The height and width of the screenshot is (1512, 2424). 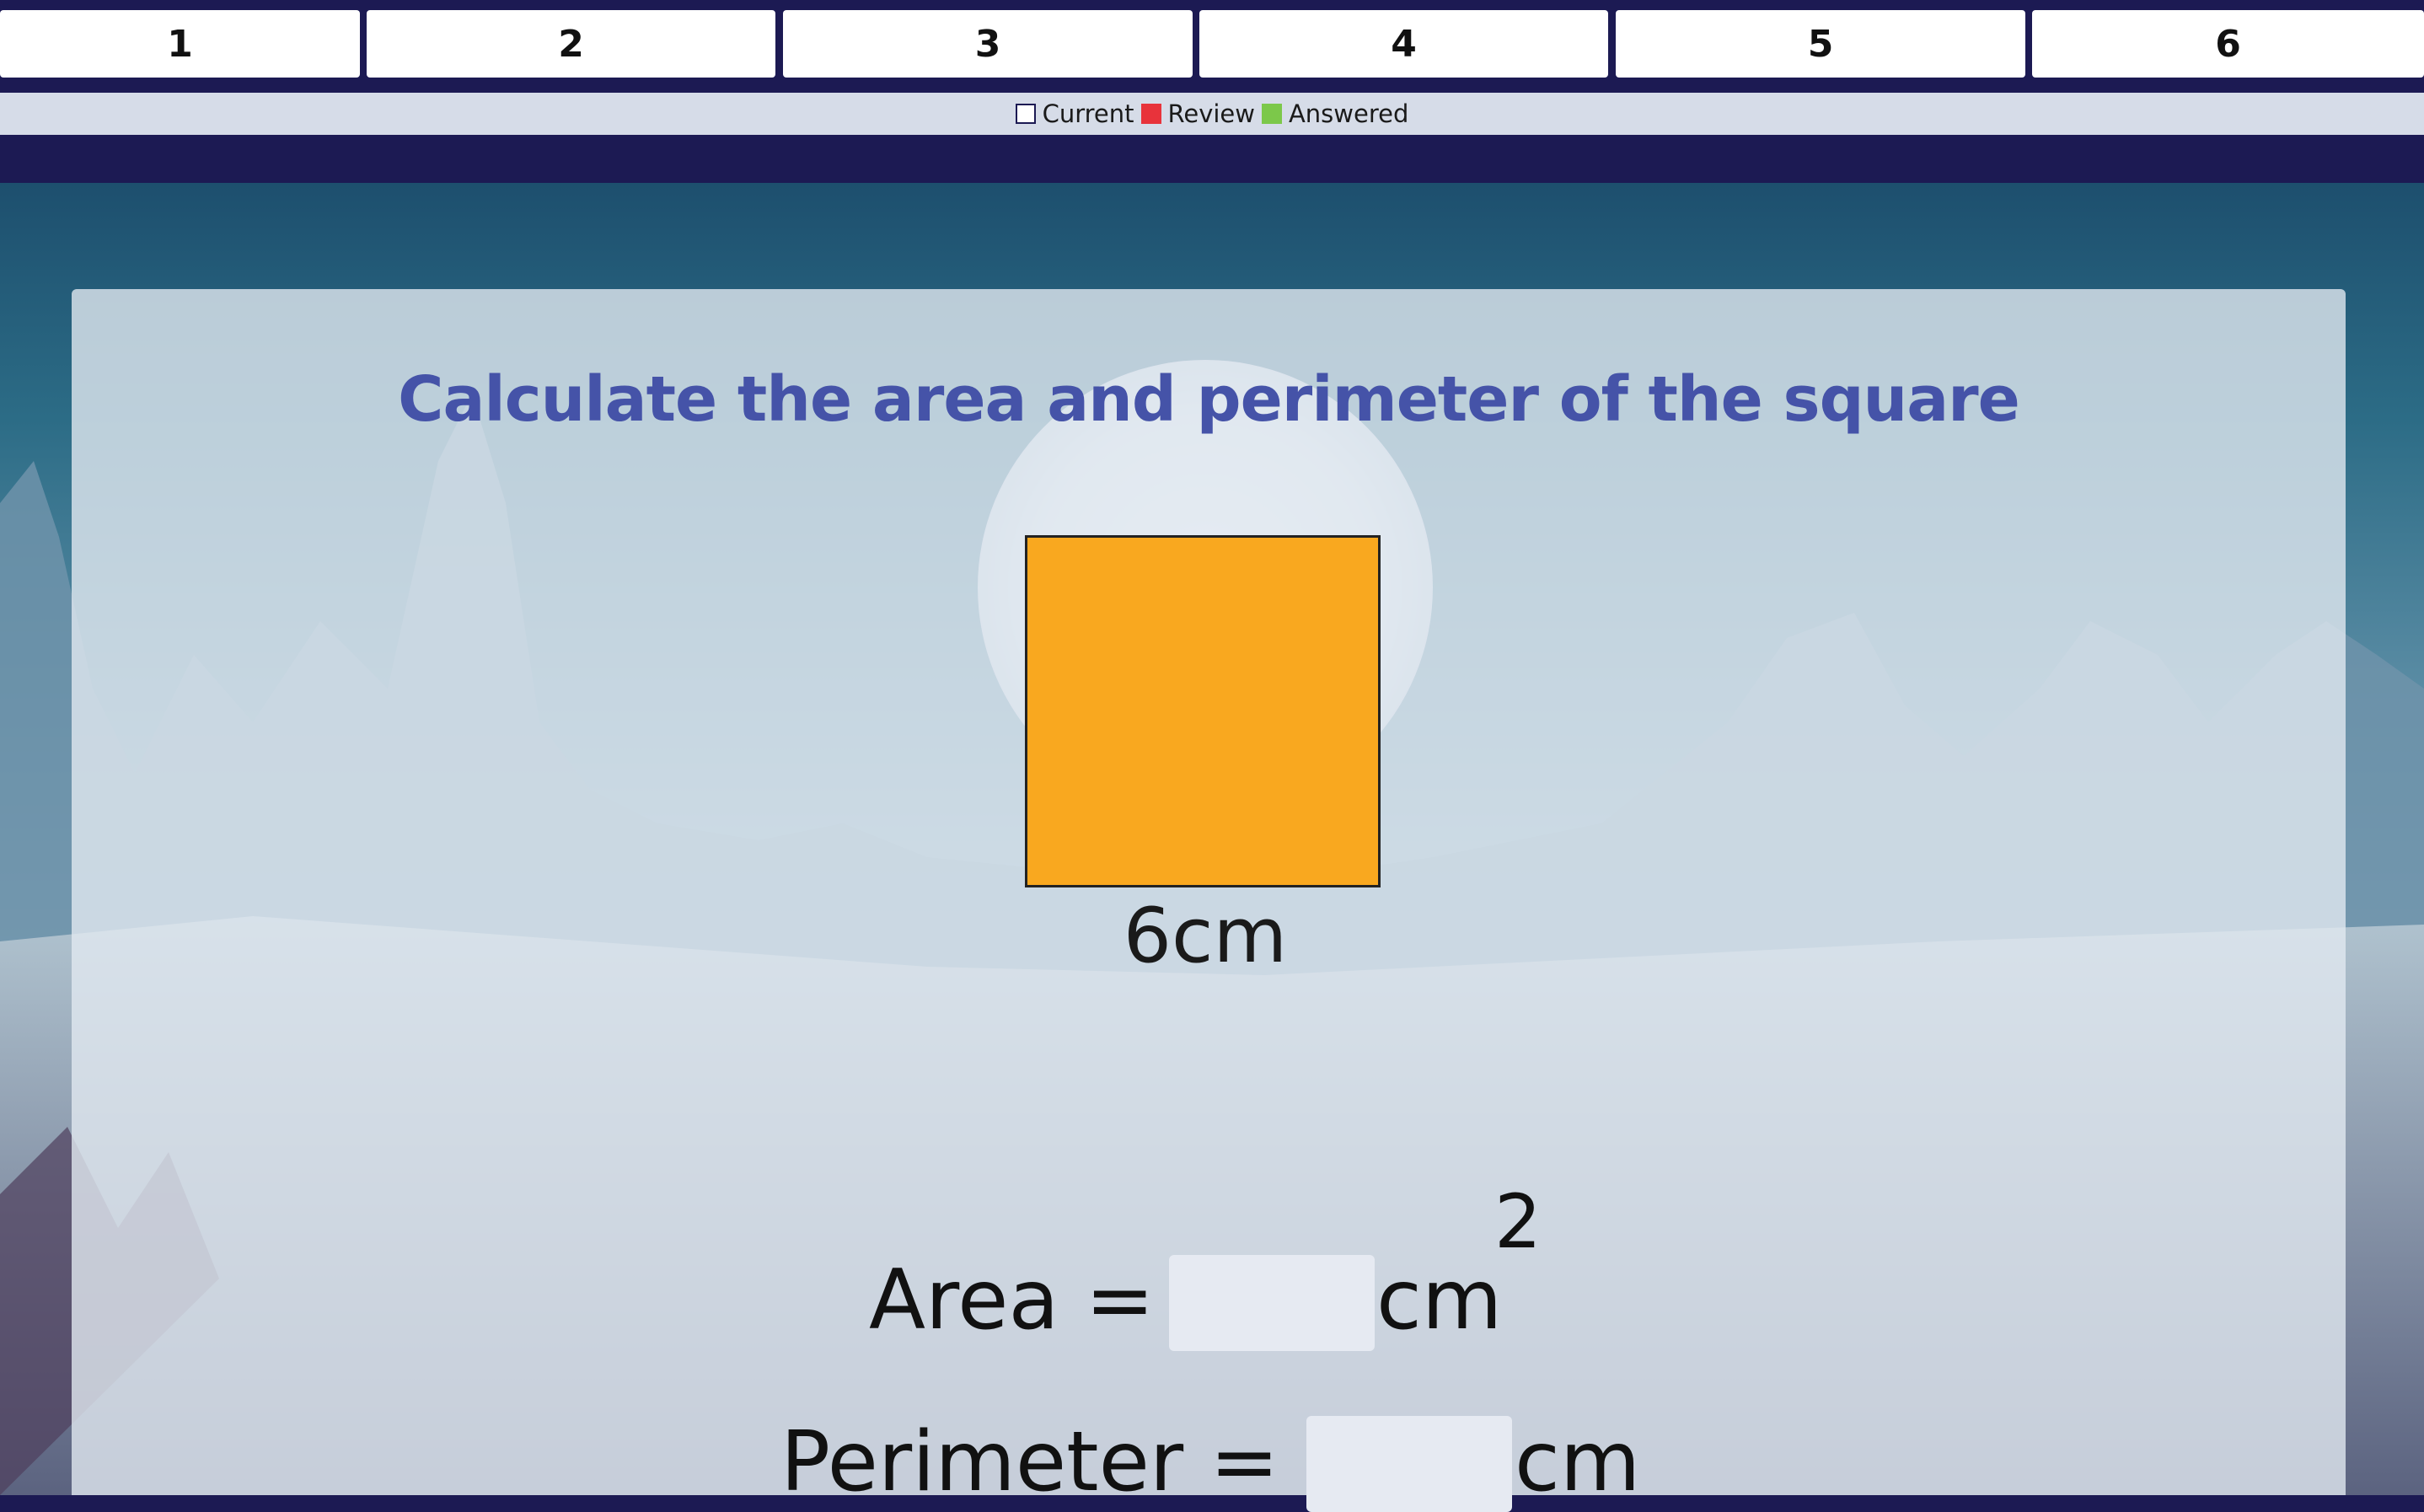 I want to click on legend-current: Current, so click(x=1075, y=113).